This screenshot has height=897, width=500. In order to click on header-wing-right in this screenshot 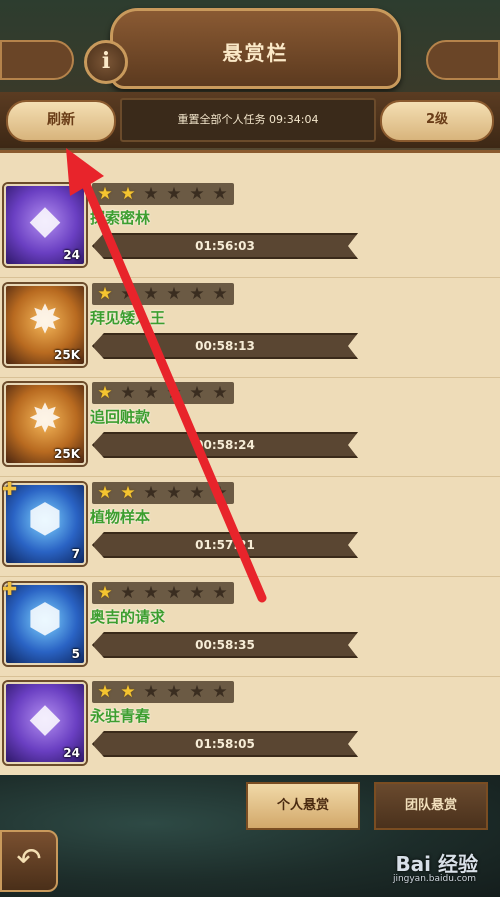, I will do `click(463, 60)`.